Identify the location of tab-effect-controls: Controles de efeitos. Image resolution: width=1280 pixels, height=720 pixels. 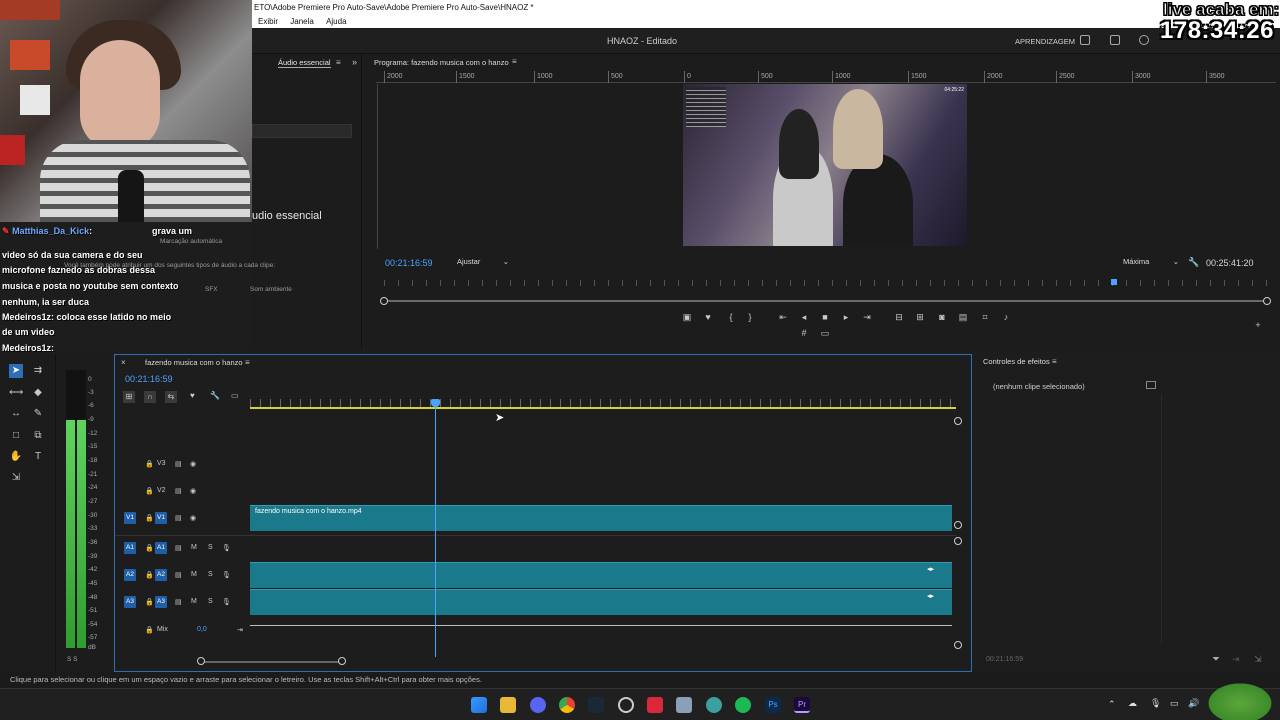
(1016, 361).